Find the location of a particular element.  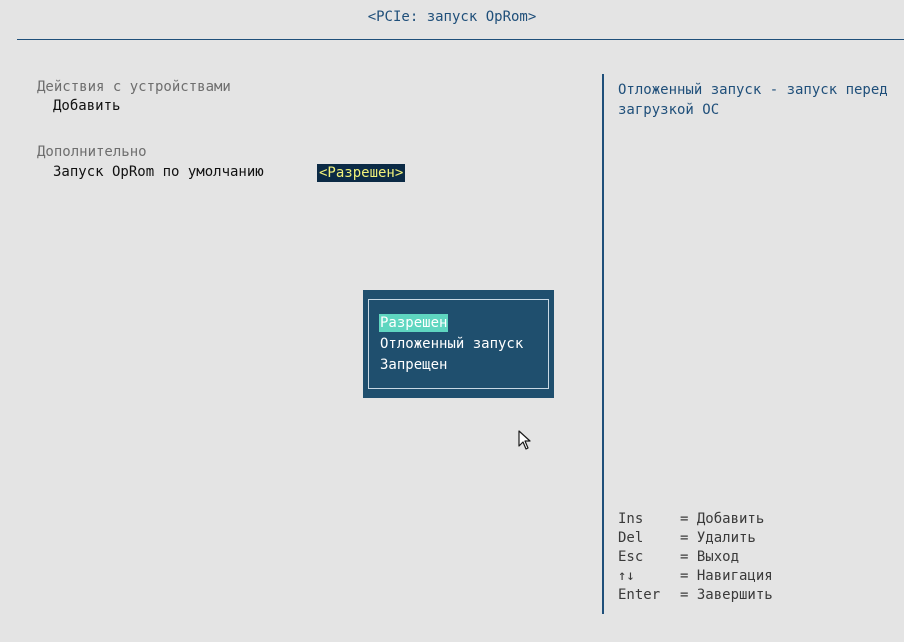

key-arrows-action: = Навигация is located at coordinates (726, 576).